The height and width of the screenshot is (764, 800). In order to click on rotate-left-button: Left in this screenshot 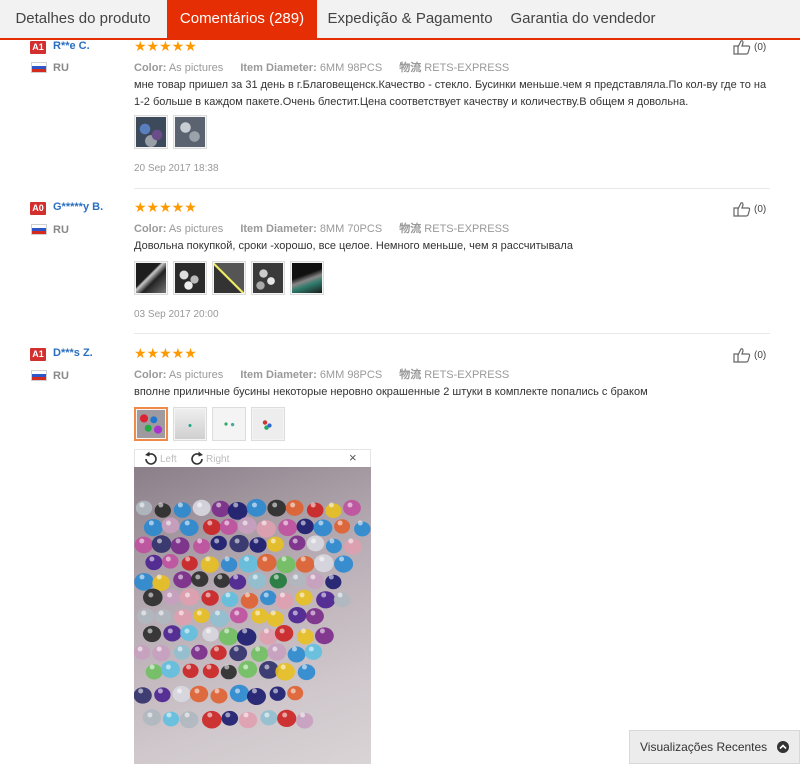, I will do `click(160, 459)`.